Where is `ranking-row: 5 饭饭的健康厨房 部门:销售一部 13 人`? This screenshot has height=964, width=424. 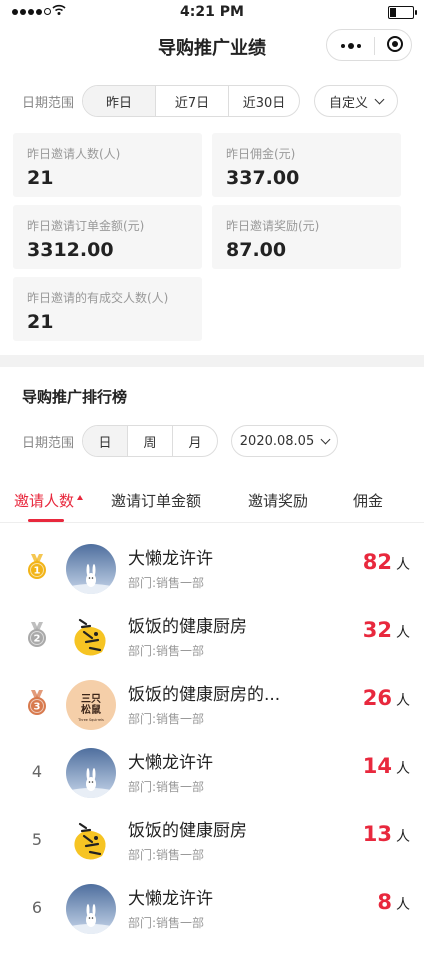 ranking-row: 5 饭饭的健康厨房 部门:销售一部 13 人 is located at coordinates (212, 840).